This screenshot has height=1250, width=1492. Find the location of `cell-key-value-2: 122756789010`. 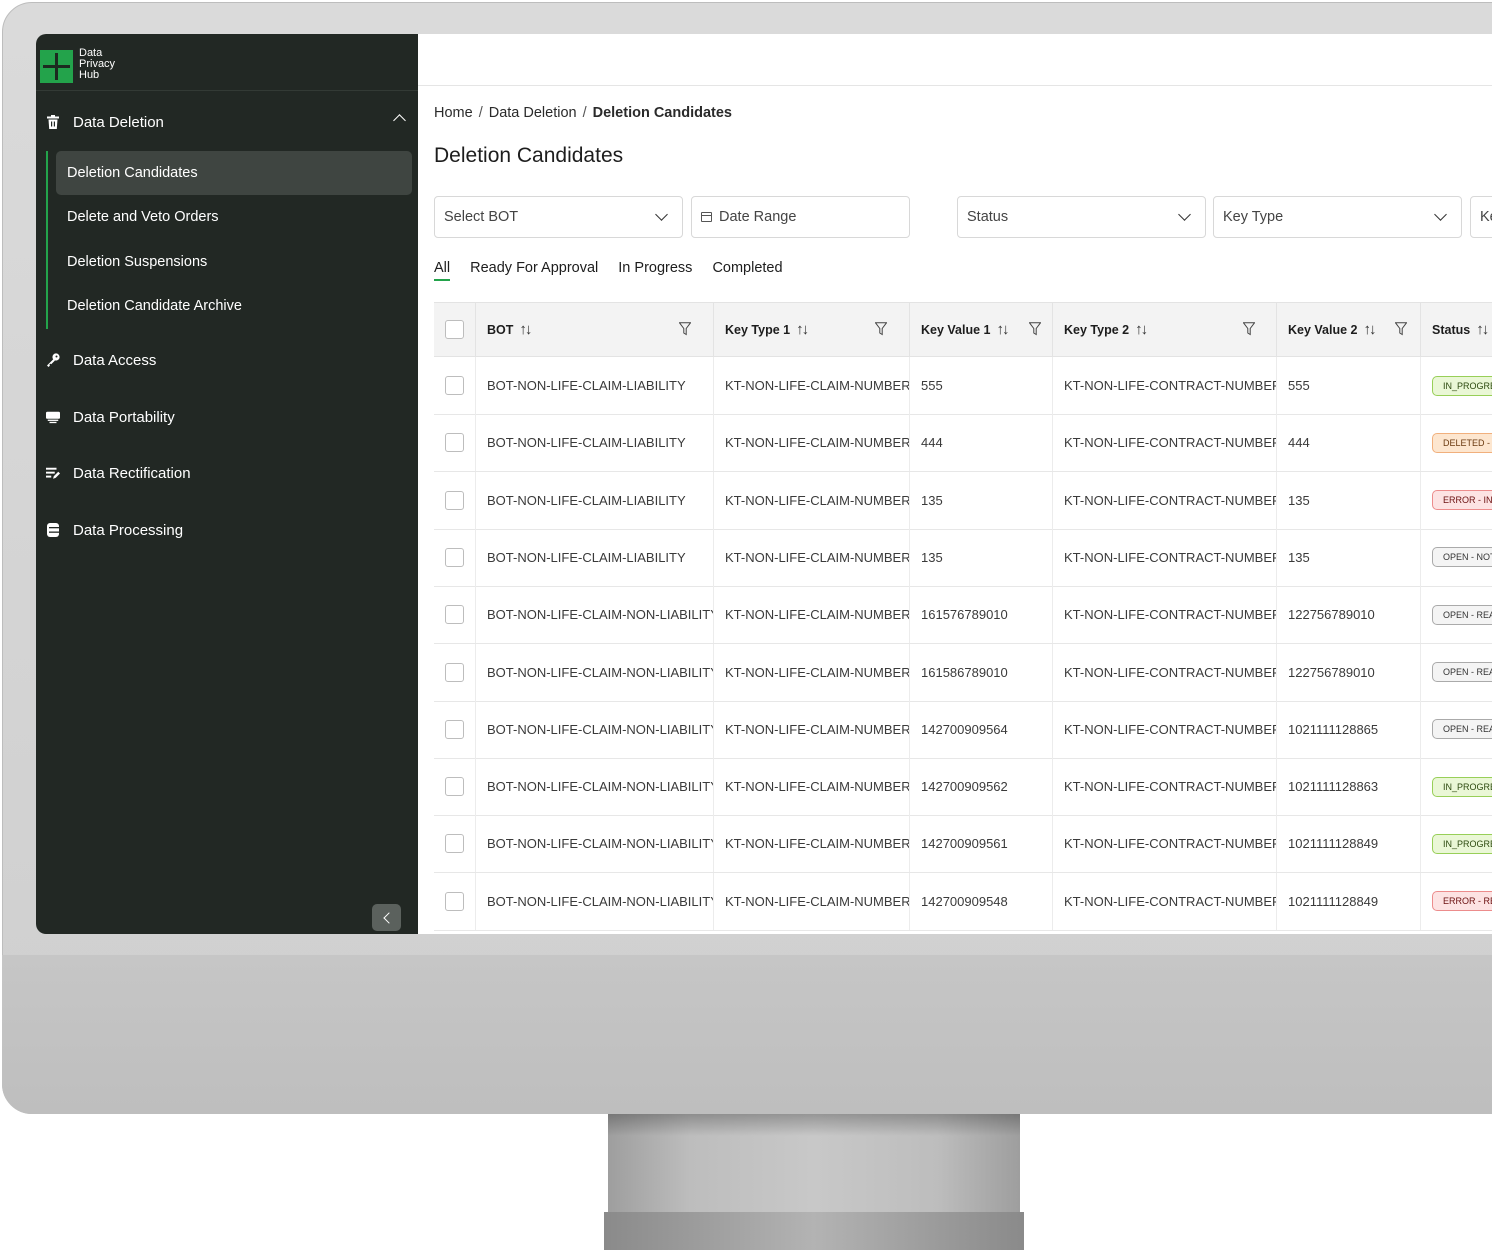

cell-key-value-2: 122756789010 is located at coordinates (1349, 615).